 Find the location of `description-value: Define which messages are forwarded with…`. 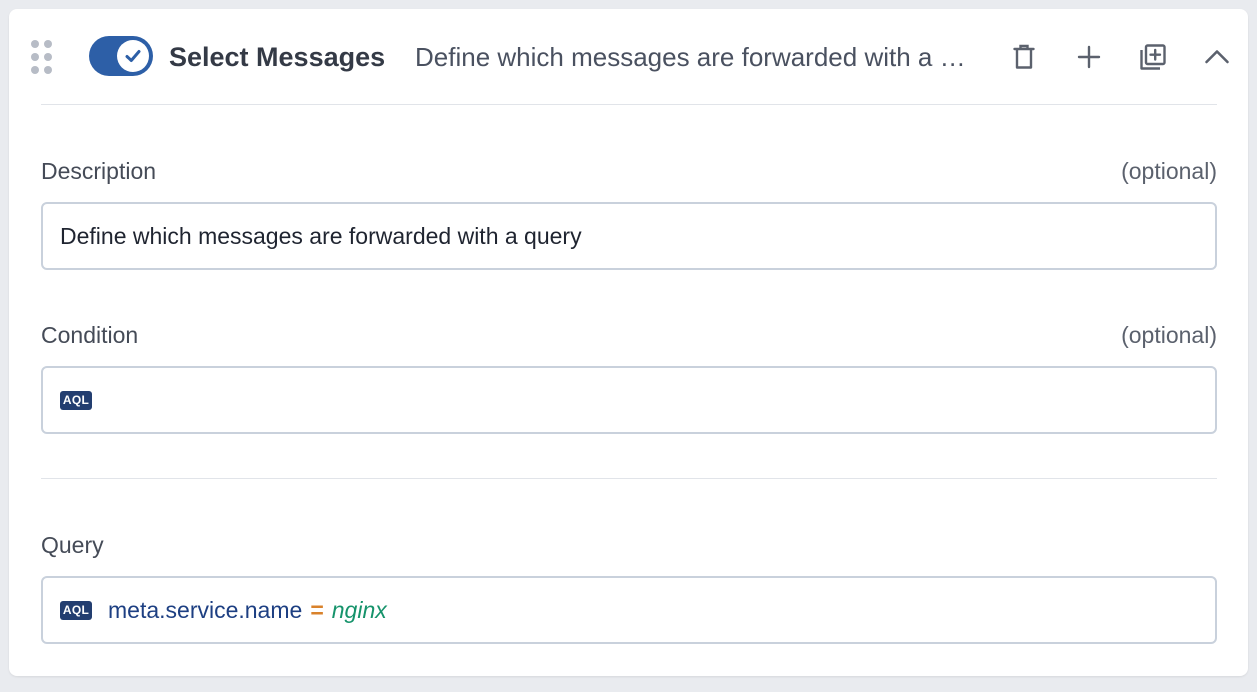

description-value: Define which messages are forwarded with… is located at coordinates (321, 235).